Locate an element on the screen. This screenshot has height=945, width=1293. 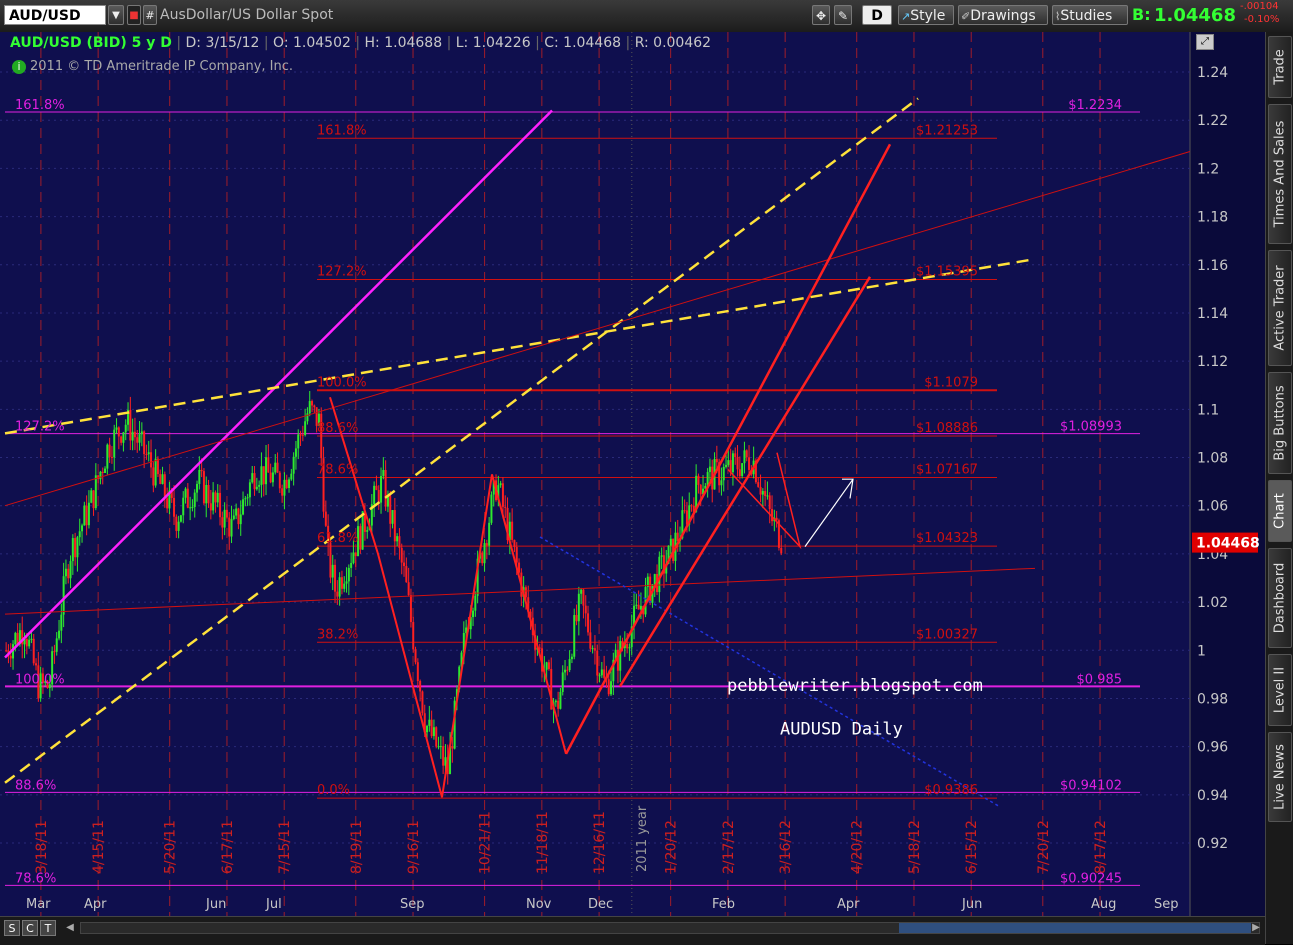
y-tick-label: 1.02 is located at coordinates (1212, 603).